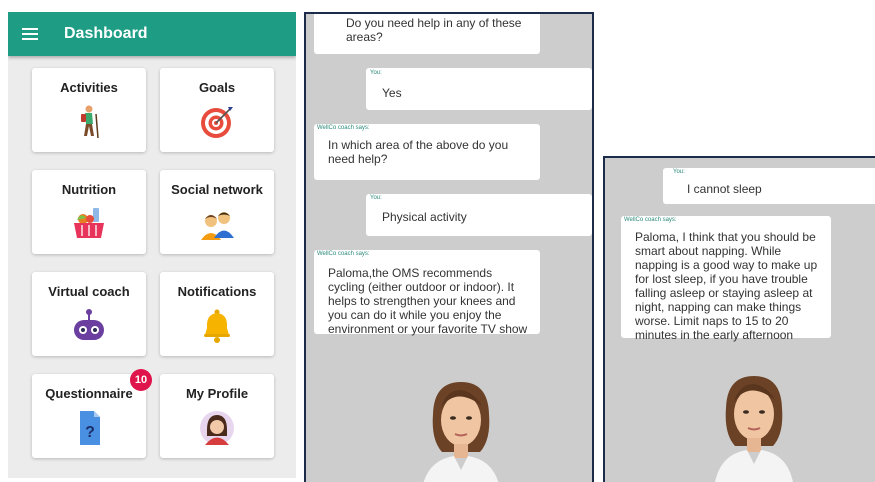 Image resolution: width=875 pixels, height=482 pixels. Describe the element at coordinates (217, 189) in the screenshot. I see `tile-label: Social network` at that location.